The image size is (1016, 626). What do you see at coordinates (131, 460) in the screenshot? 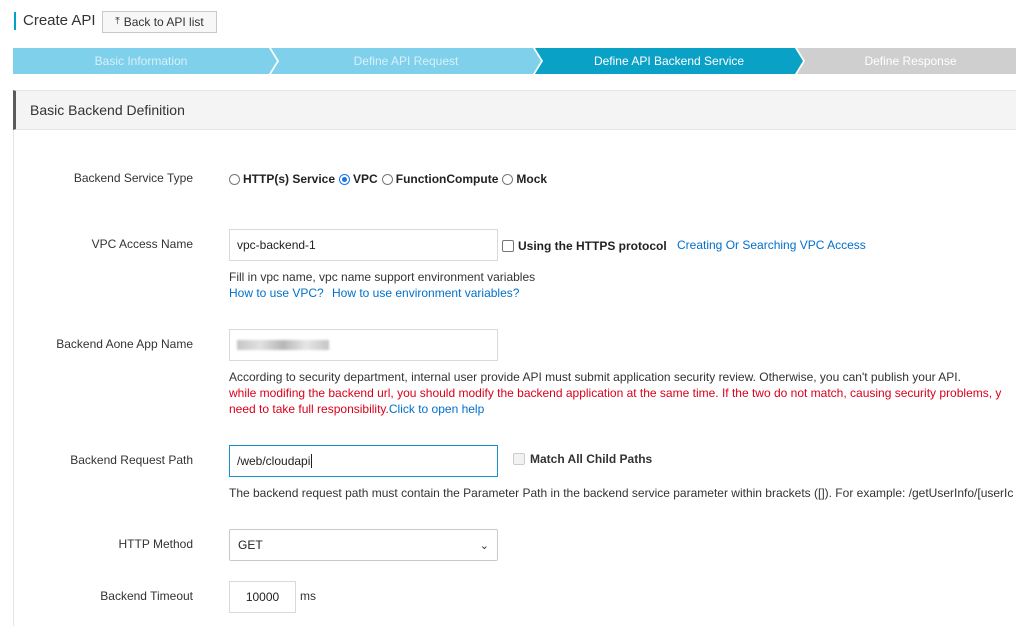
I see `backend-request-path-label: Backend Request Path` at bounding box center [131, 460].